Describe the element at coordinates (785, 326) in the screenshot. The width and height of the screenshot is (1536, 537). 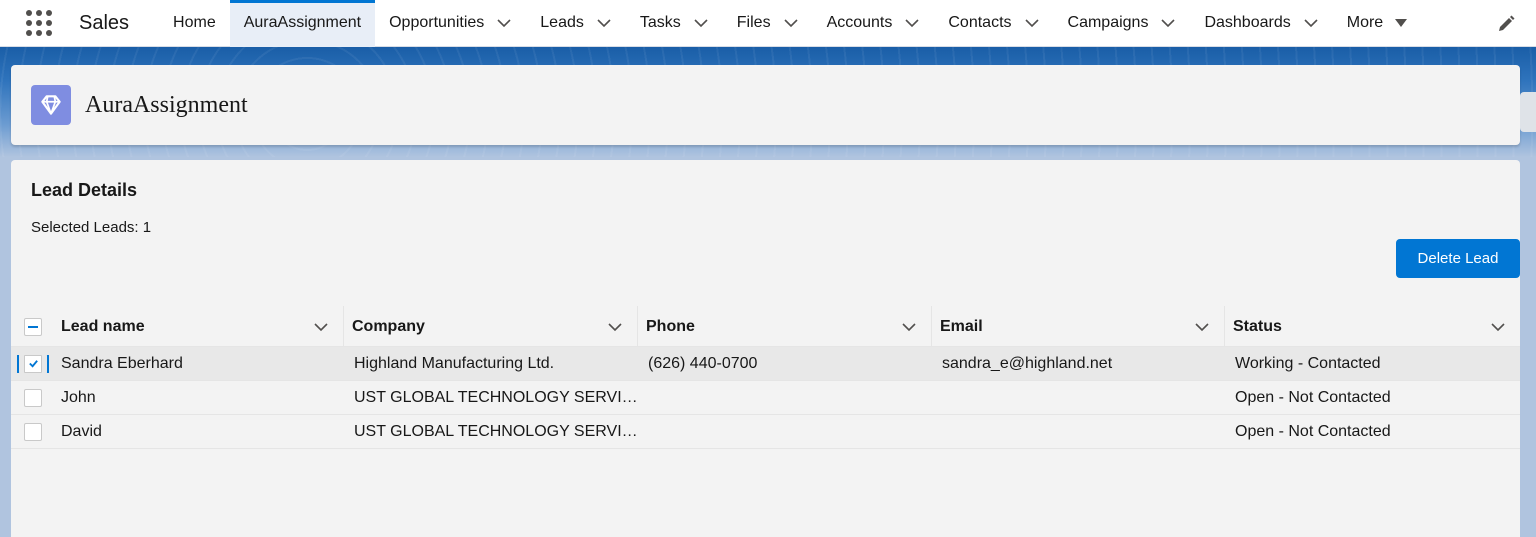
I see `column-header-phone: Phone` at that location.